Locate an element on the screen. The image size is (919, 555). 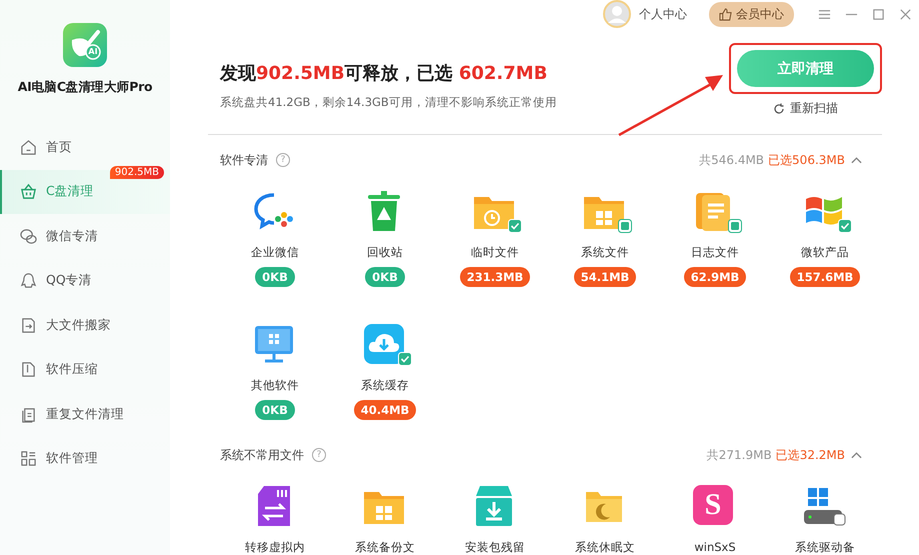
close-icon is located at coordinates (905, 14).